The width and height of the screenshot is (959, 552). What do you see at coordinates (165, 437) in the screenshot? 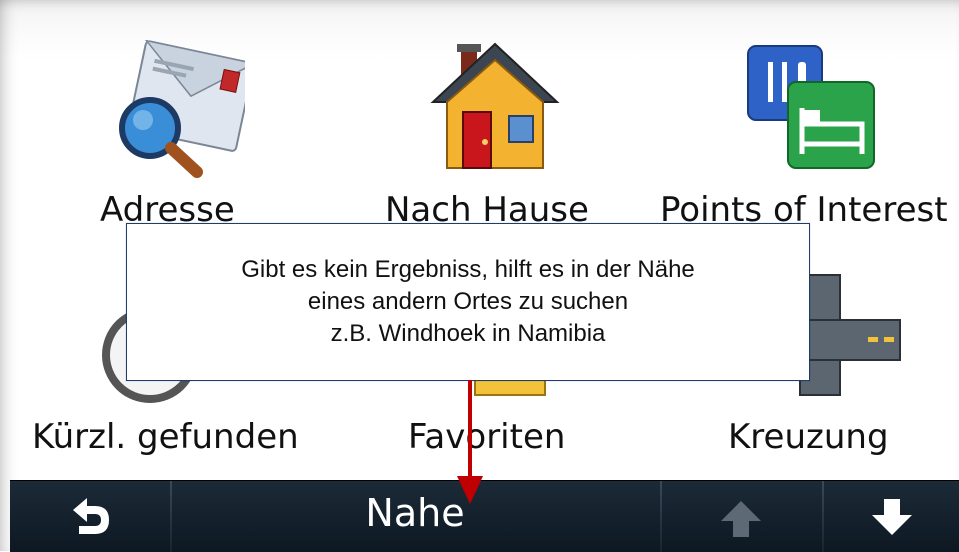
I see `menu-item-label: Kürzl. gefunden` at bounding box center [165, 437].